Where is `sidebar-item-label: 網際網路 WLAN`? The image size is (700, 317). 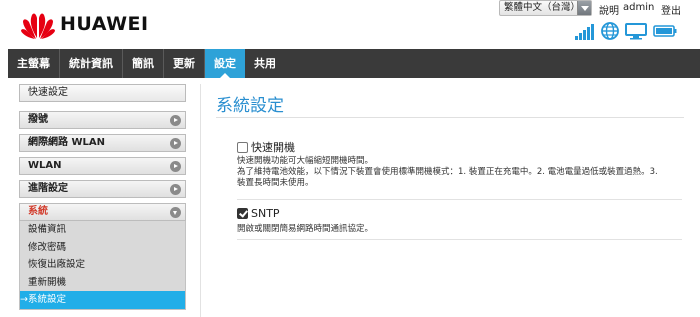 sidebar-item-label: 網際網路 WLAN is located at coordinates (66, 142).